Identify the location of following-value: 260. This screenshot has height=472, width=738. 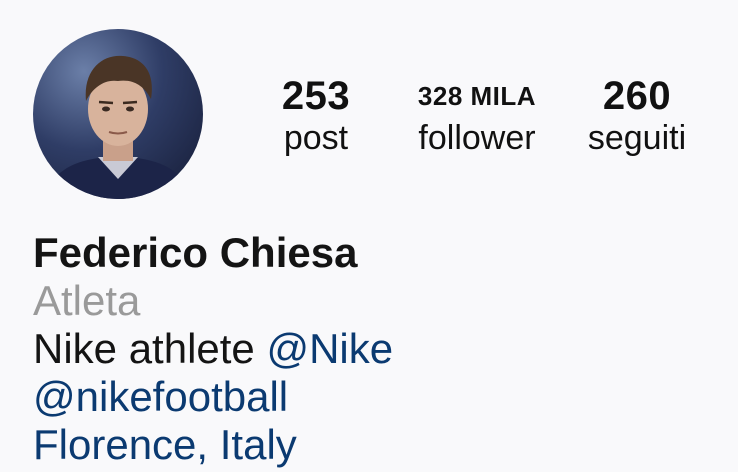
(637, 96).